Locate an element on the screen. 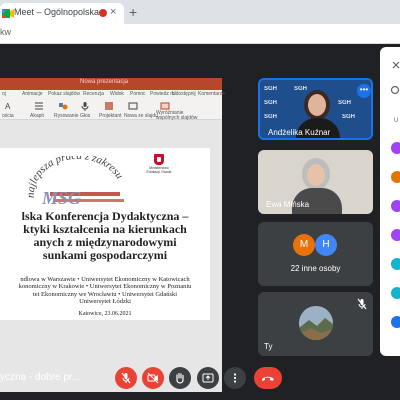  recording-indicator-icon is located at coordinates (103, 13).